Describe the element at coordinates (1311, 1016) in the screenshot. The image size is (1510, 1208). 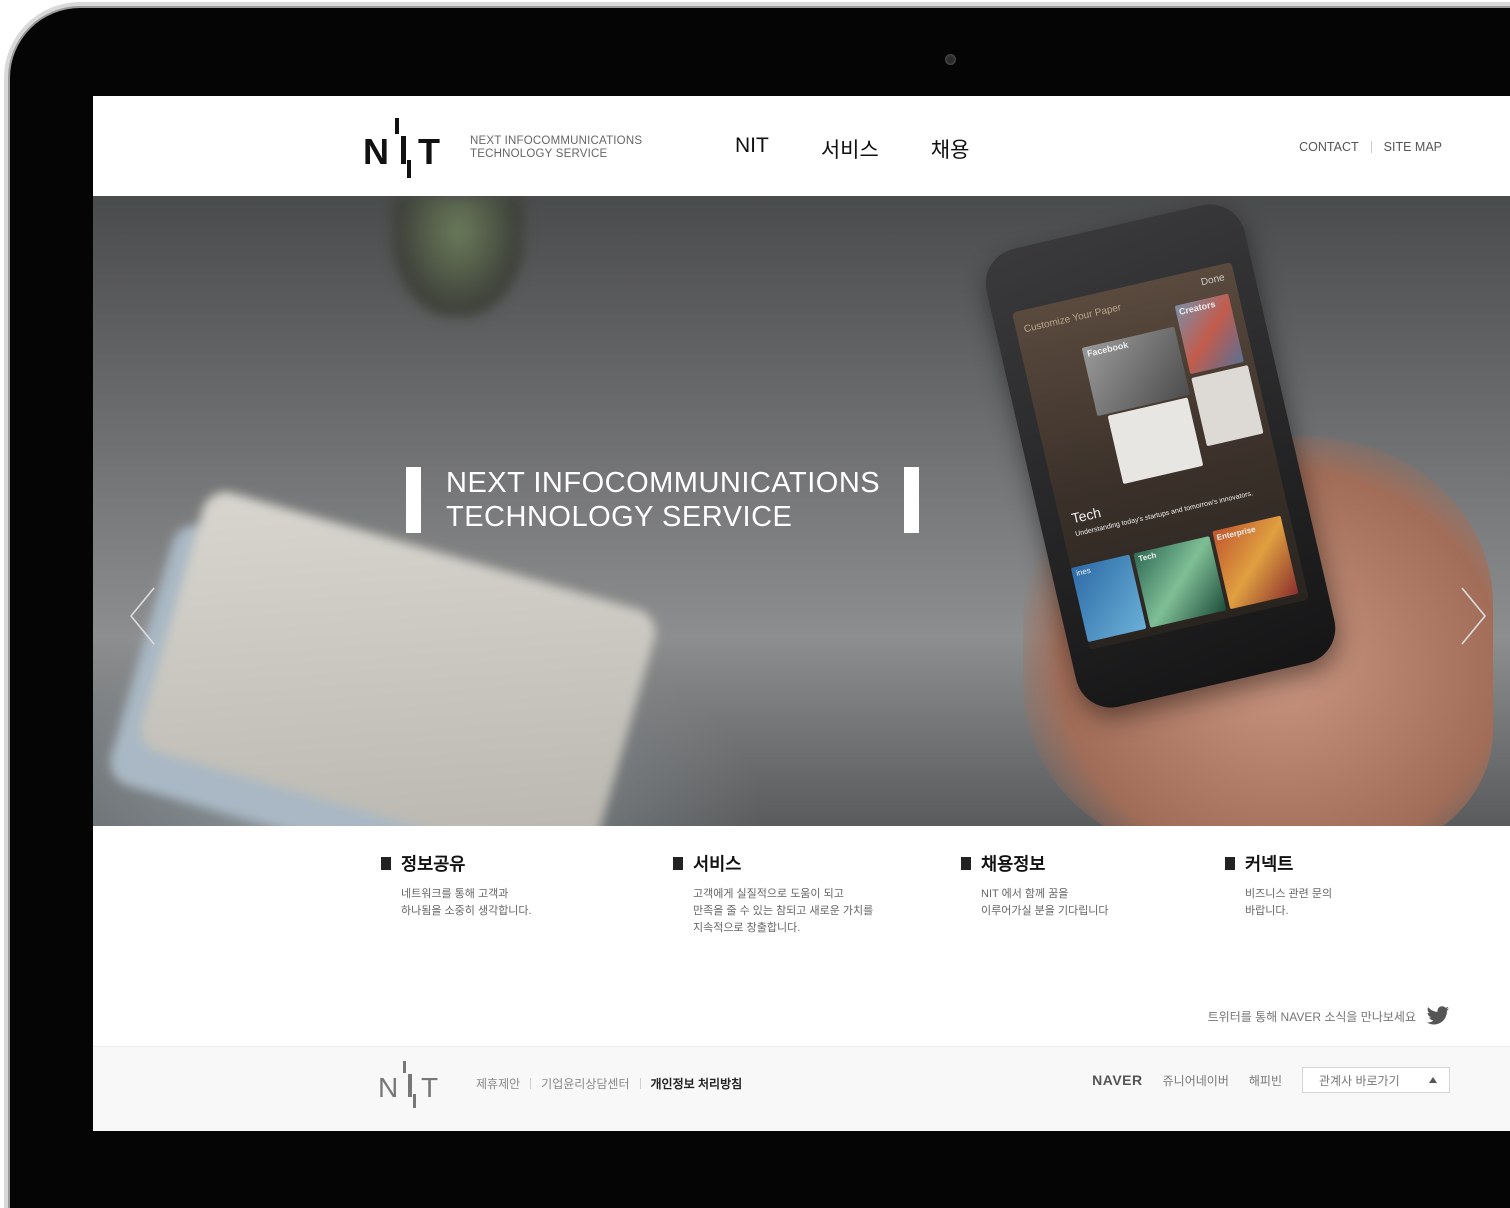
I see `twitter-promo-text: 트위터를 통해 NAVER 소식을 만나보세요` at that location.